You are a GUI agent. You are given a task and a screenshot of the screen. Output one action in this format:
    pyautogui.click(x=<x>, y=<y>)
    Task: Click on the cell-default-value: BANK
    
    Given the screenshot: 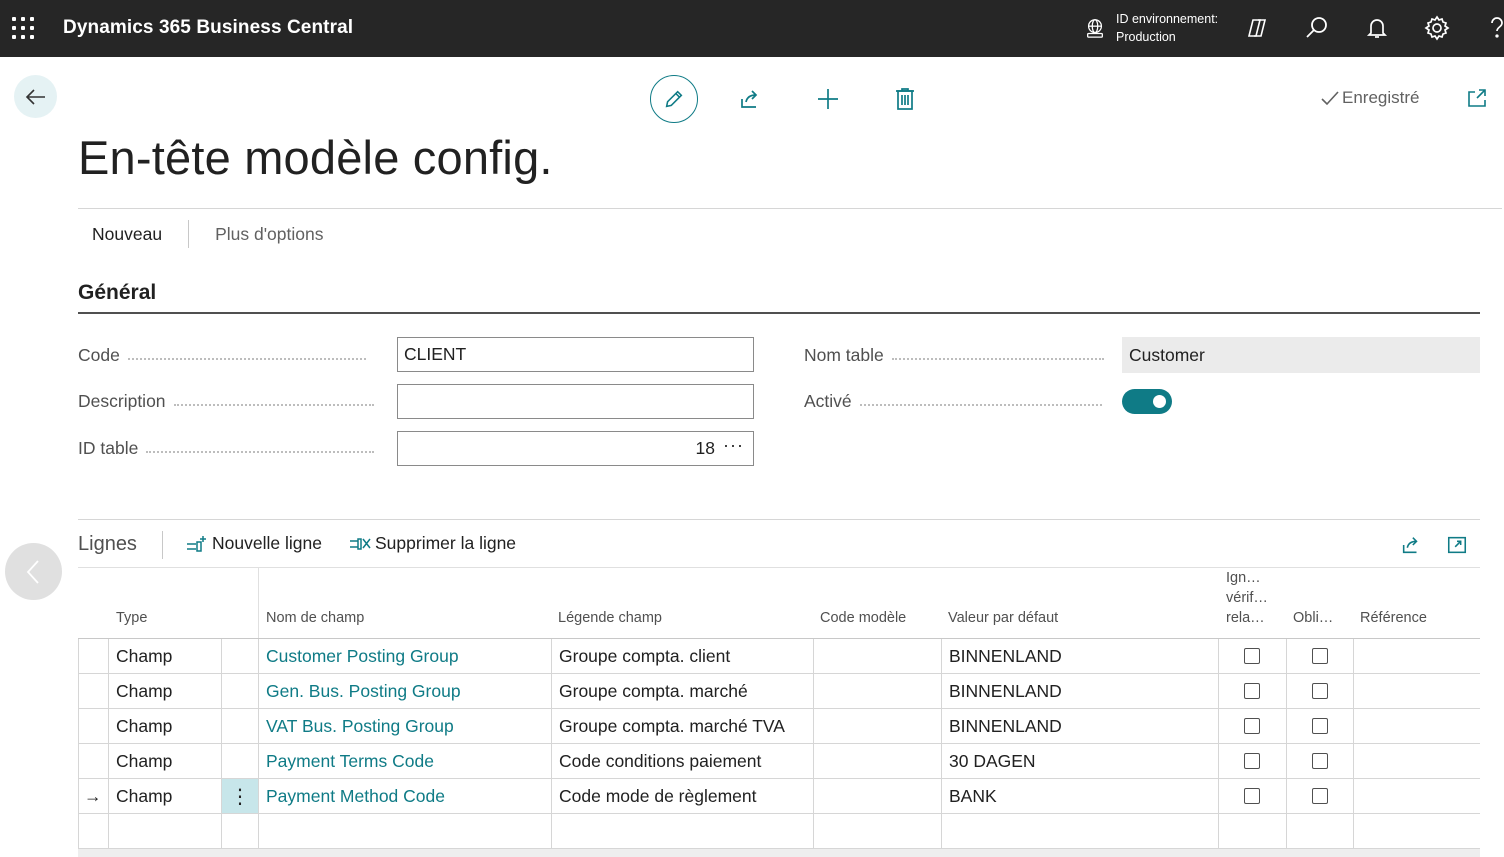 What is the action you would take?
    pyautogui.click(x=1079, y=796)
    